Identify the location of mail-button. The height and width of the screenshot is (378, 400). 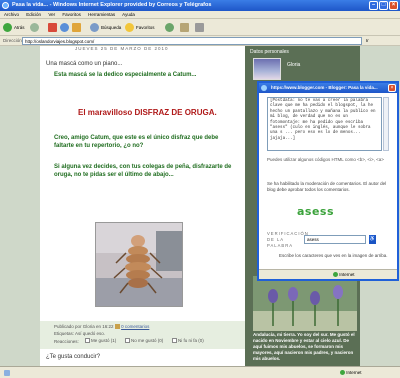
(185, 27).